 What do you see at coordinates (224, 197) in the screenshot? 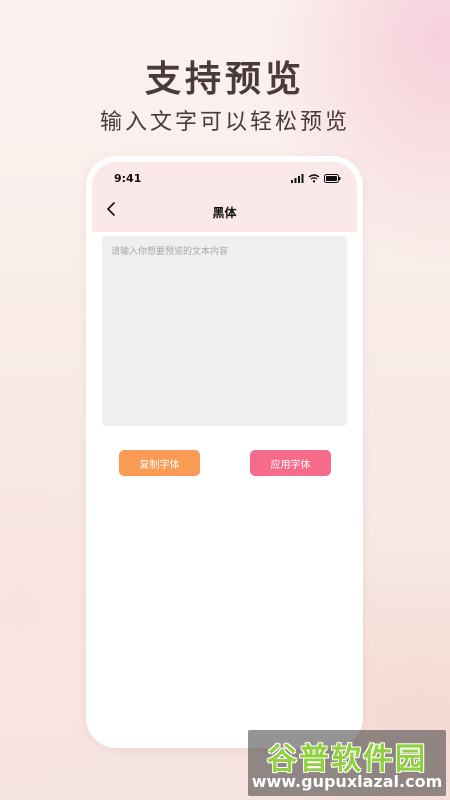
I see `app-header: 9:41 黑体` at bounding box center [224, 197].